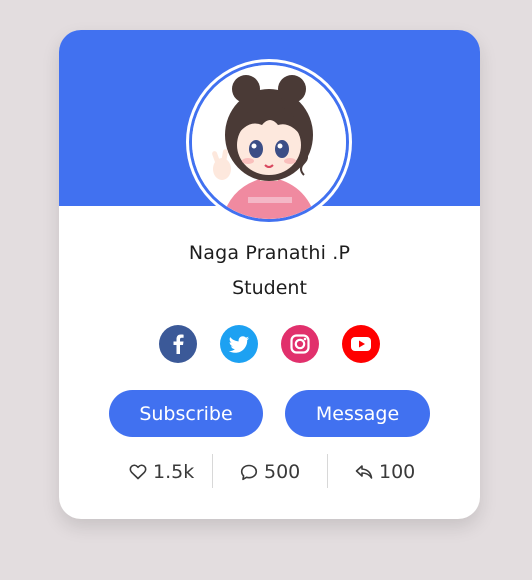 This screenshot has width=532, height=580. I want to click on profile-role: Student, so click(269, 288).